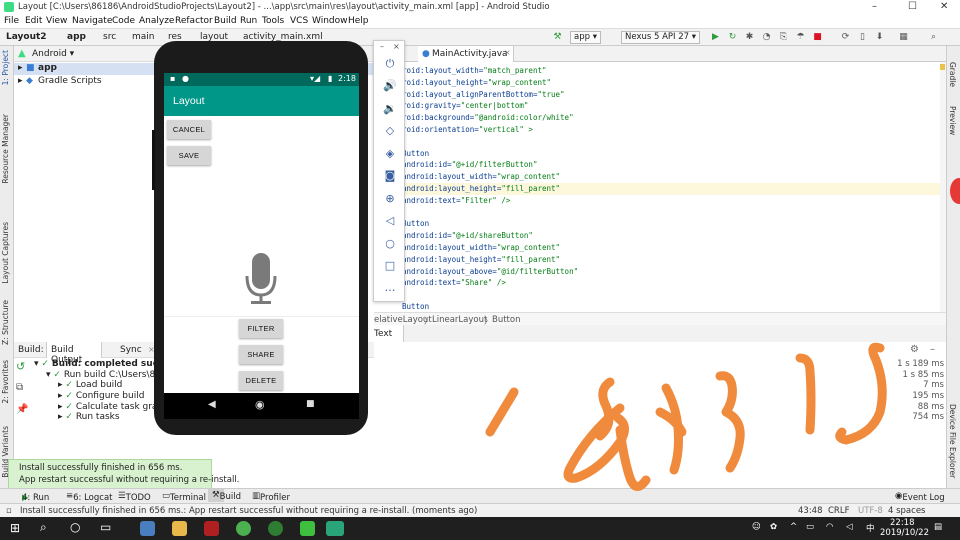 This screenshot has width=960, height=540. I want to click on emulator-minimize-icon: –, so click(382, 46).